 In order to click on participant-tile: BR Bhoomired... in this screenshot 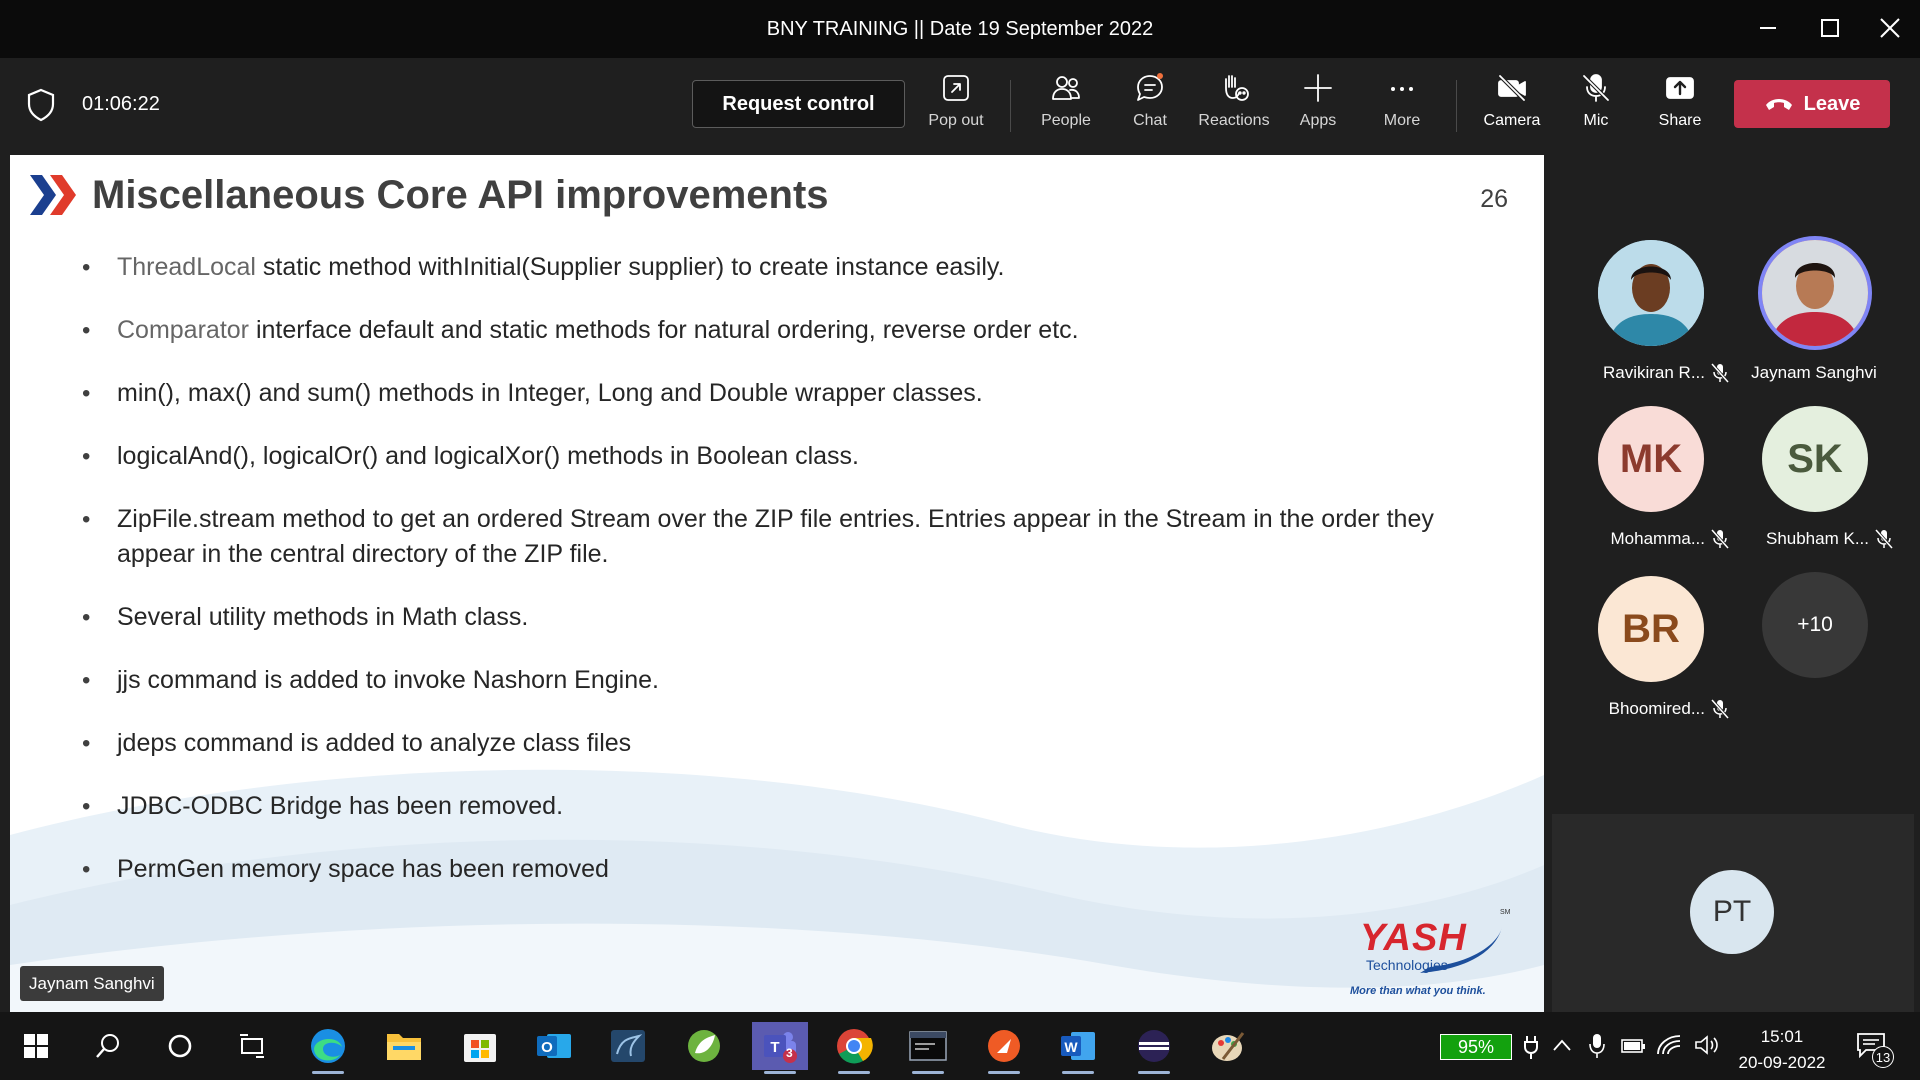, I will do `click(1650, 651)`.